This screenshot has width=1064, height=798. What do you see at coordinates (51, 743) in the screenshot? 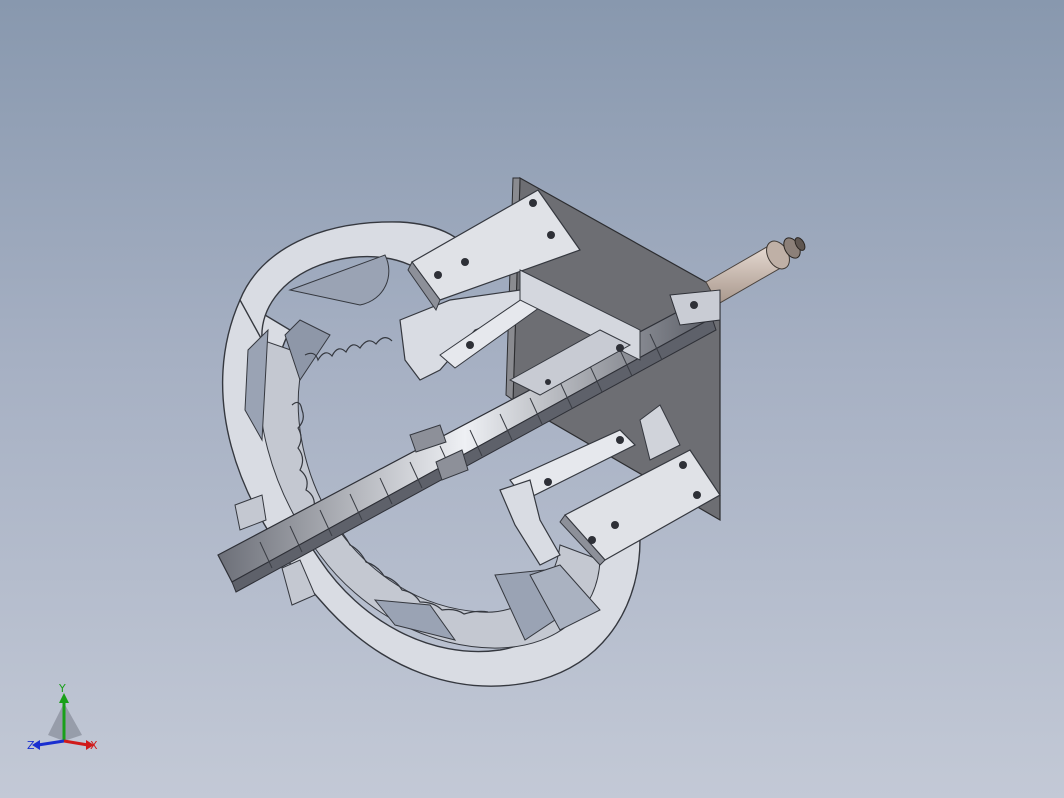
I see `z-axis-line` at bounding box center [51, 743].